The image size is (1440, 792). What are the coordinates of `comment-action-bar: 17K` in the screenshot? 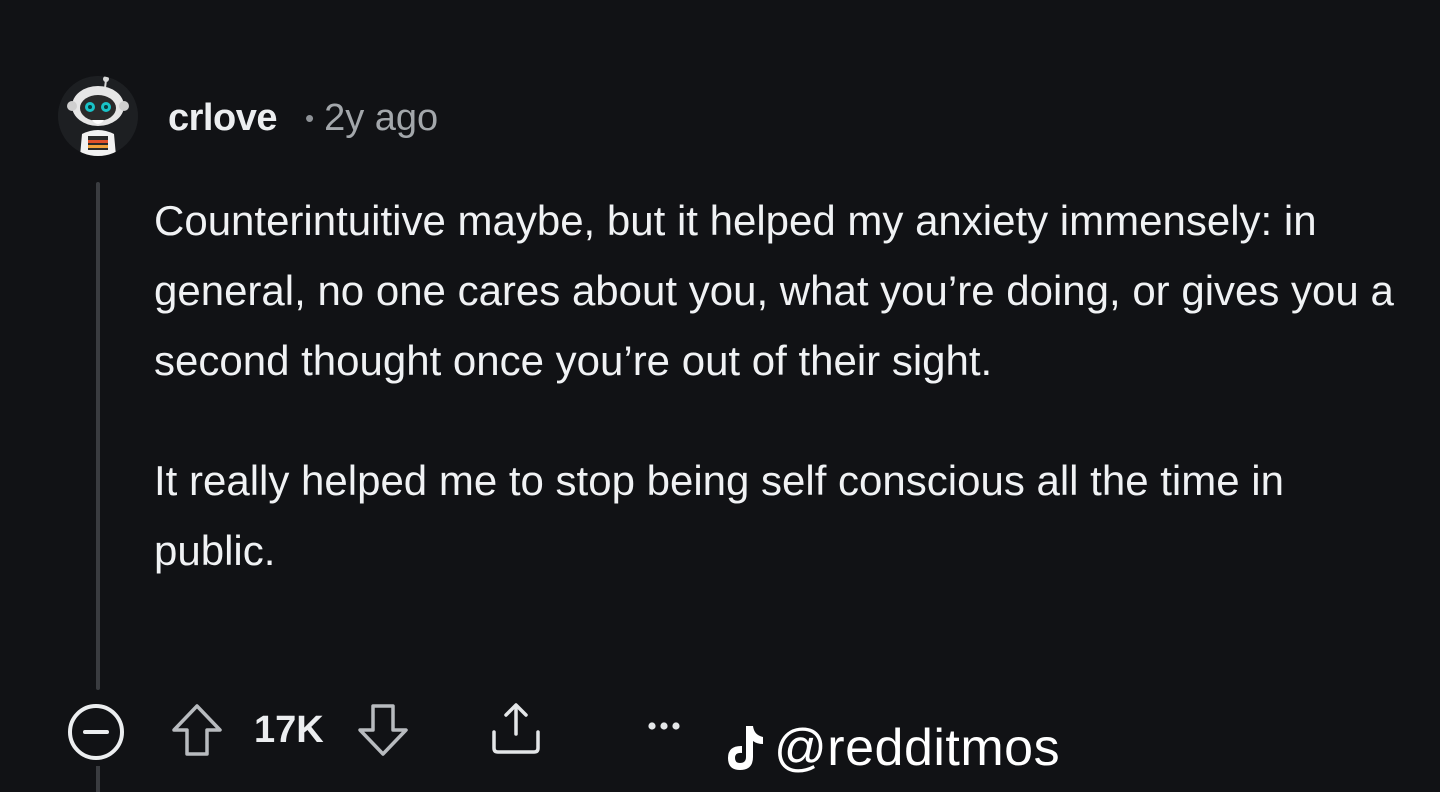 It's located at (416, 728).